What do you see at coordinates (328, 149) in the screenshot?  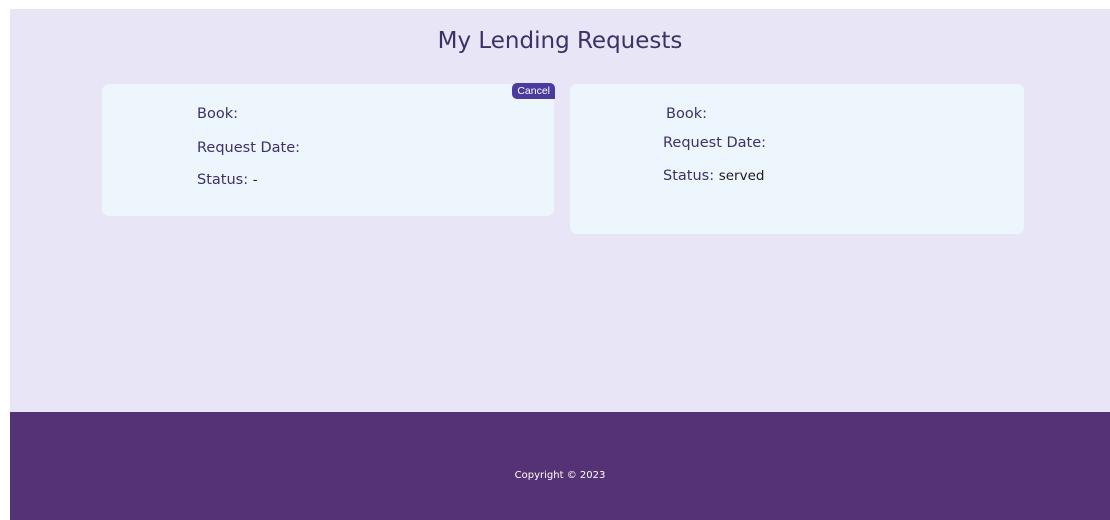 I see `lending-request-card: Cancel Book: Request Date: Status: -` at bounding box center [328, 149].